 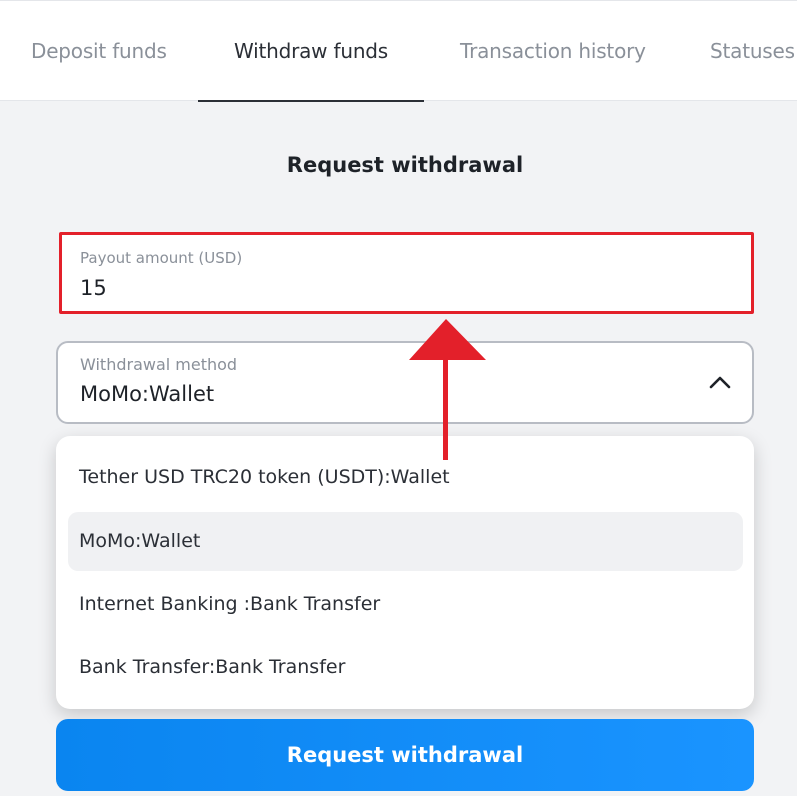 I want to click on option-tether-usdt: Tether USD TRC20 token (USDT):Wallet, so click(x=405, y=477).